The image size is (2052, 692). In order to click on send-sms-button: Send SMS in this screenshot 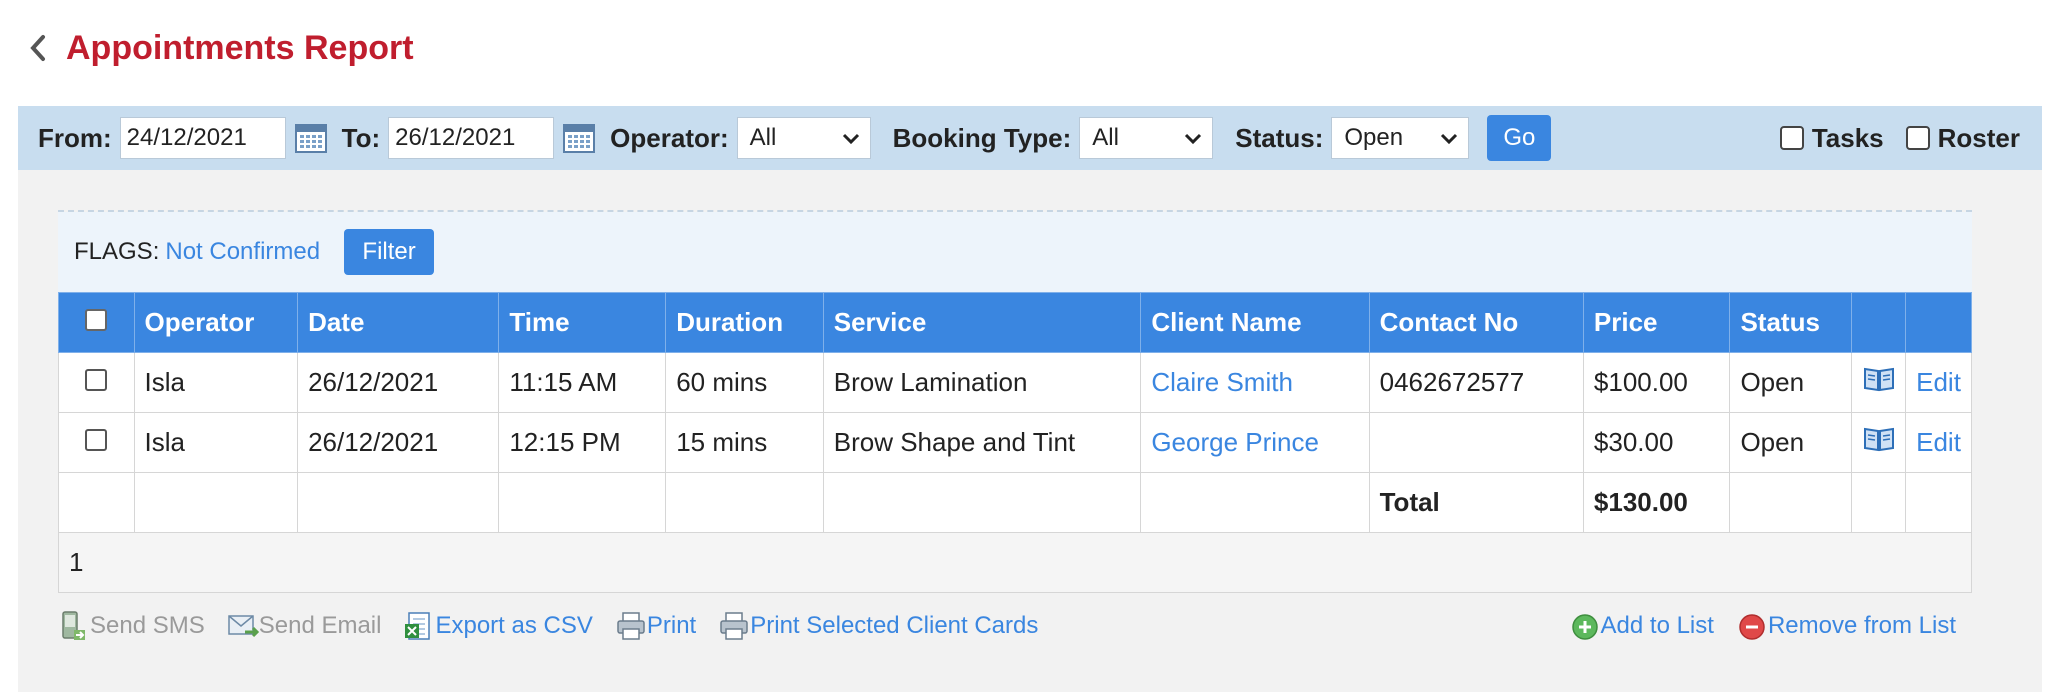, I will do `click(131, 626)`.